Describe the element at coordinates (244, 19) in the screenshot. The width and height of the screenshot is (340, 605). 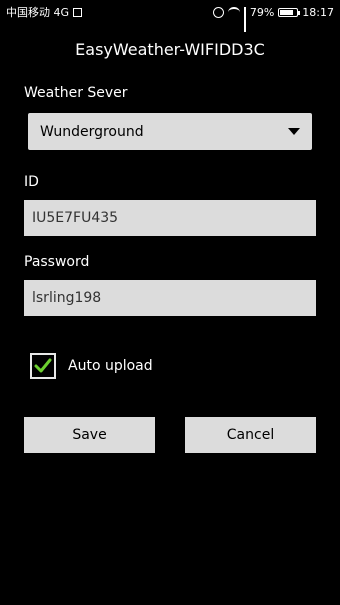
I see `signal-icon` at that location.